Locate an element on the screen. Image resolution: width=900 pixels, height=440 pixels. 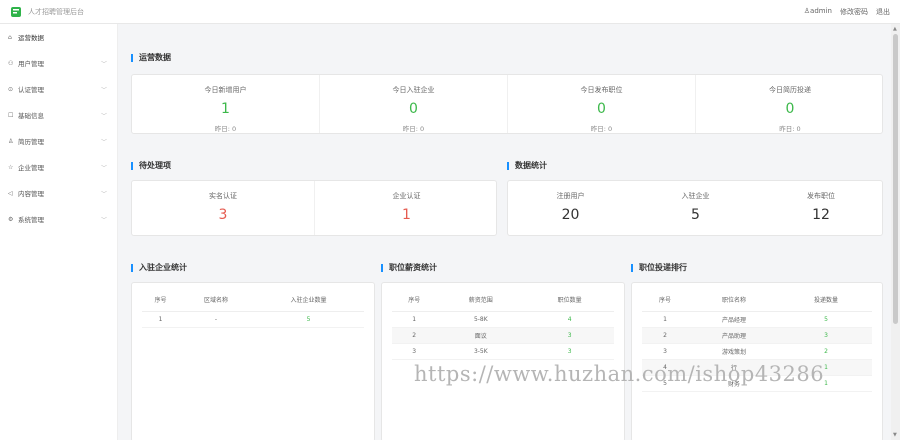
gear-icon: ⚙ is located at coordinates (11, 219).